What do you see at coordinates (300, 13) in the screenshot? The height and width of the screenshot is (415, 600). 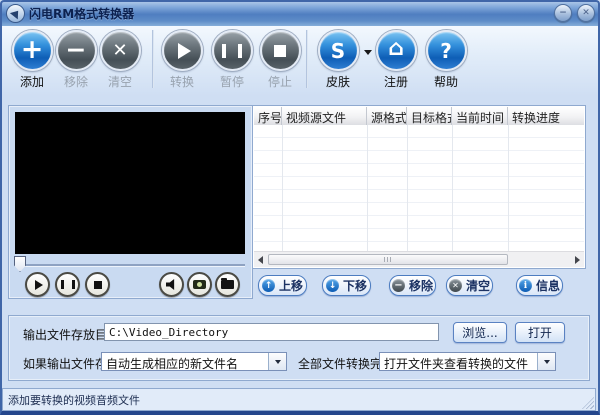 I see `titlebar: 闪电RM格式转换器 − ✕` at bounding box center [300, 13].